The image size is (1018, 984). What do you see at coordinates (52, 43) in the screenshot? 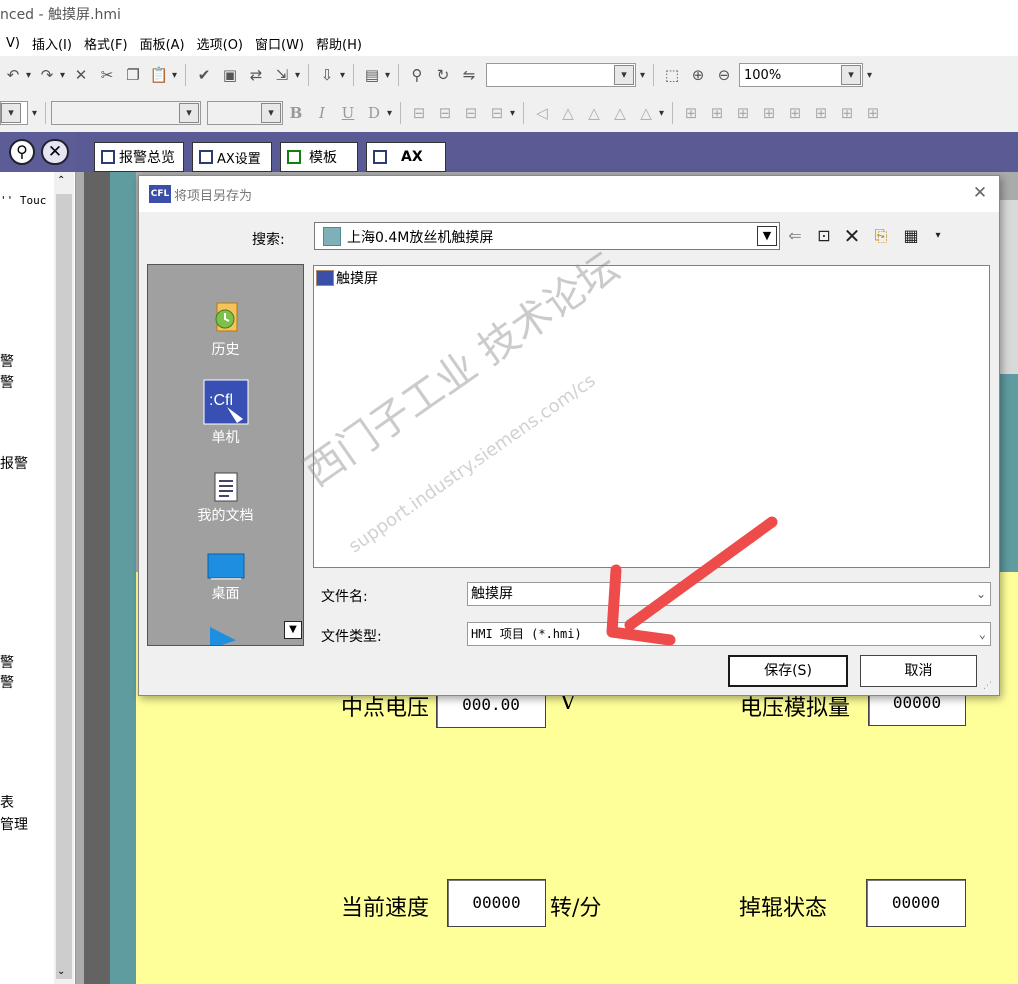
I see `menu-insert: 插入(I)` at bounding box center [52, 43].